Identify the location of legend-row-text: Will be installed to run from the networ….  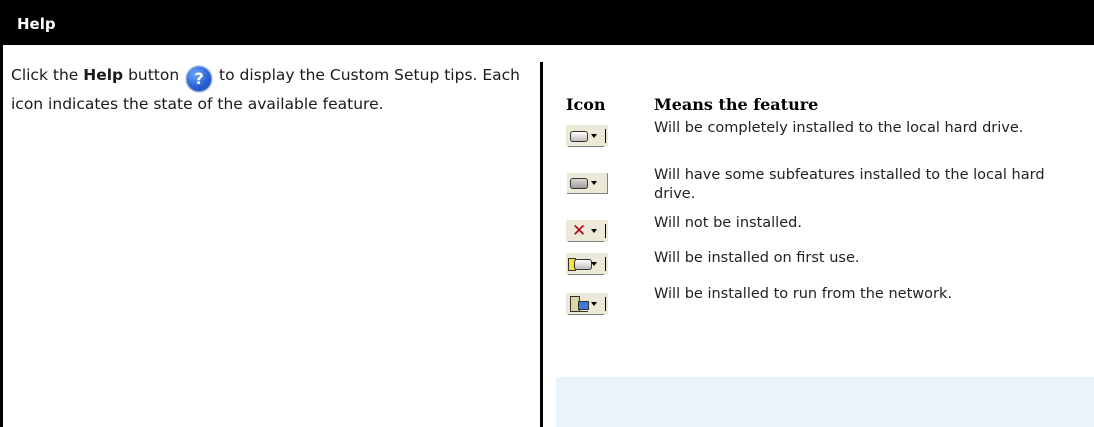
(803, 294).